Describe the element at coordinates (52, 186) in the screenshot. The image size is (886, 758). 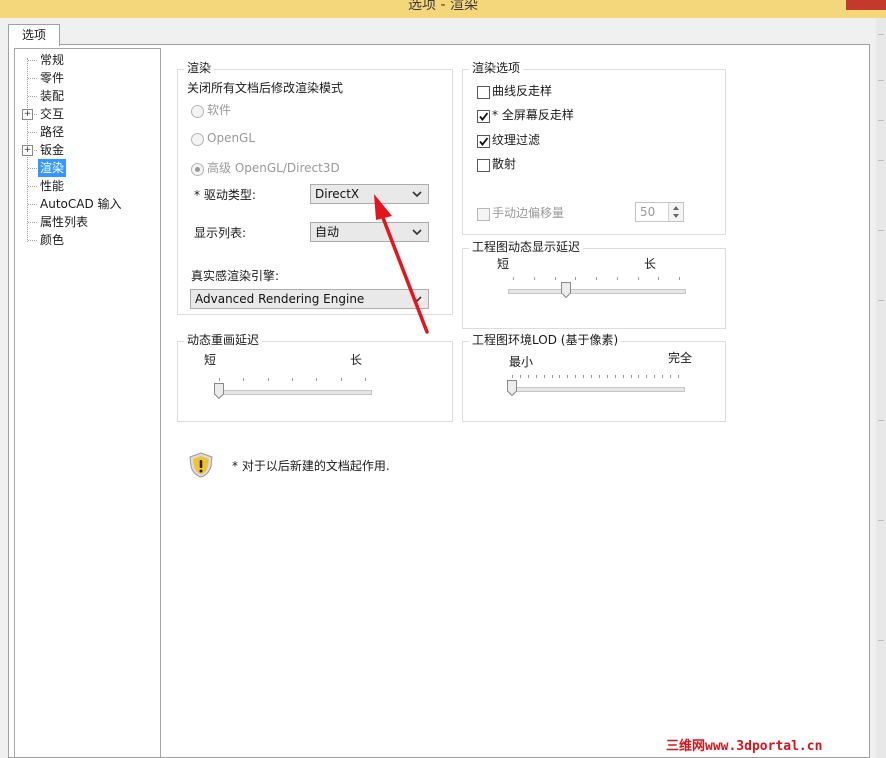
I see `tree-item: 性能` at that location.